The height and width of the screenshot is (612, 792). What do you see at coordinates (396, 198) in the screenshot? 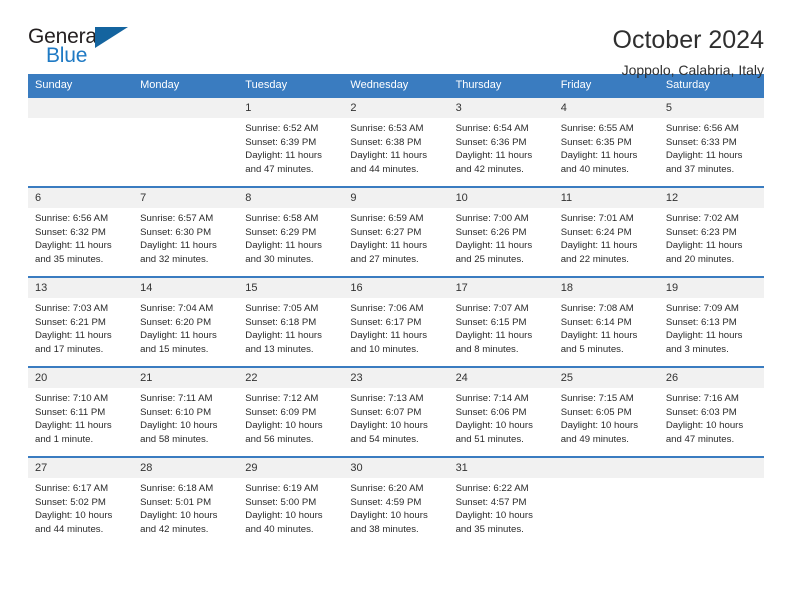
I see `day-number: 9` at bounding box center [396, 198].